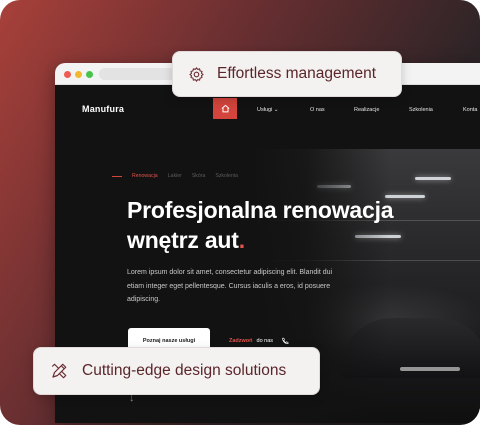 This screenshot has height=425, width=480. What do you see at coordinates (265, 341) in the screenshot?
I see `call-rest: do nas` at bounding box center [265, 341].